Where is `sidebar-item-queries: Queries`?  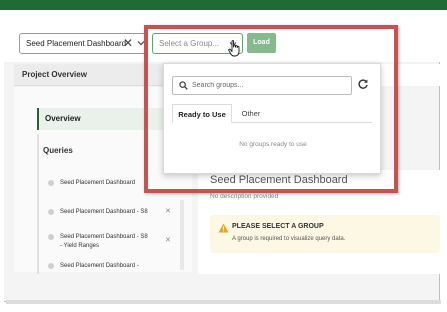 sidebar-item-queries: Queries is located at coordinates (58, 150).